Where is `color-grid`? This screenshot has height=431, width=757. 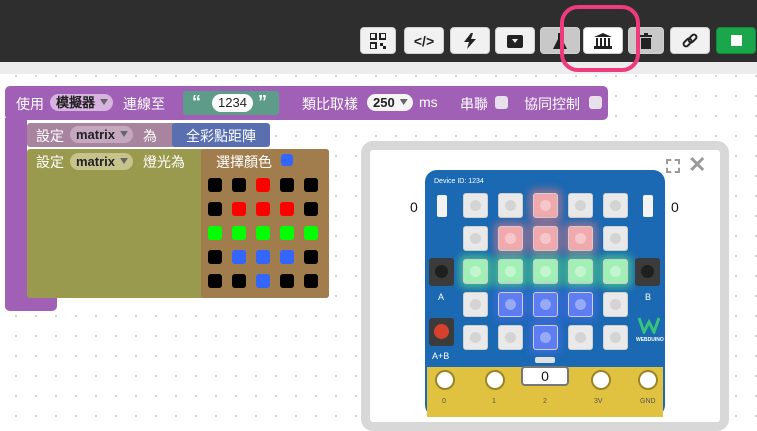
color-grid is located at coordinates (268, 237).